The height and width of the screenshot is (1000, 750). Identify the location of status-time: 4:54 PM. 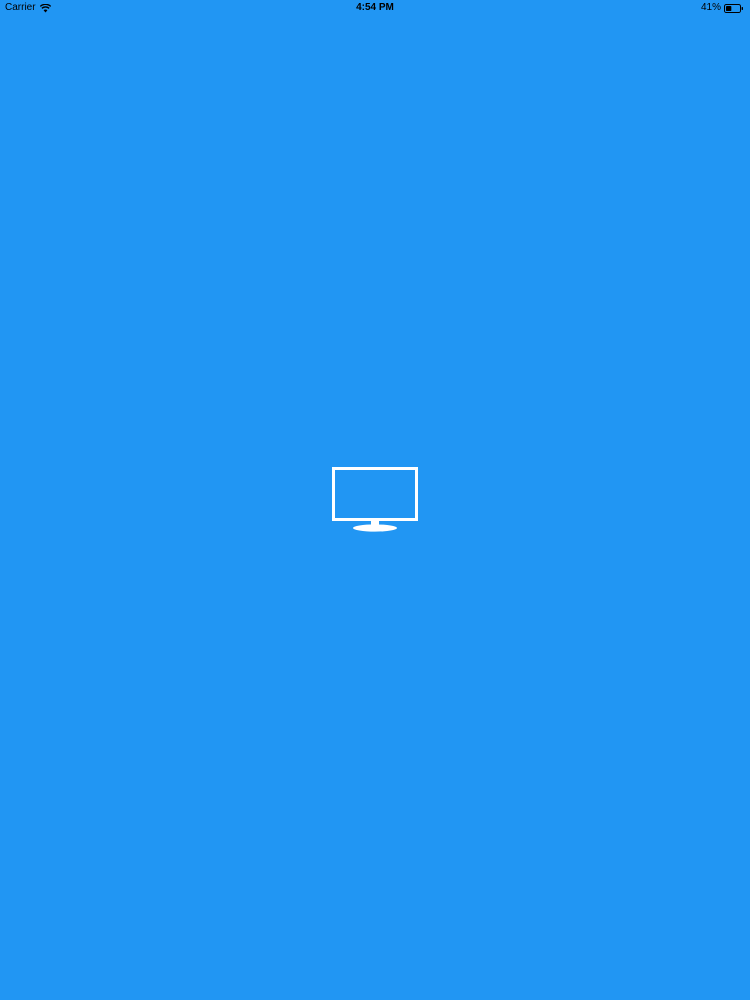
(375, 7).